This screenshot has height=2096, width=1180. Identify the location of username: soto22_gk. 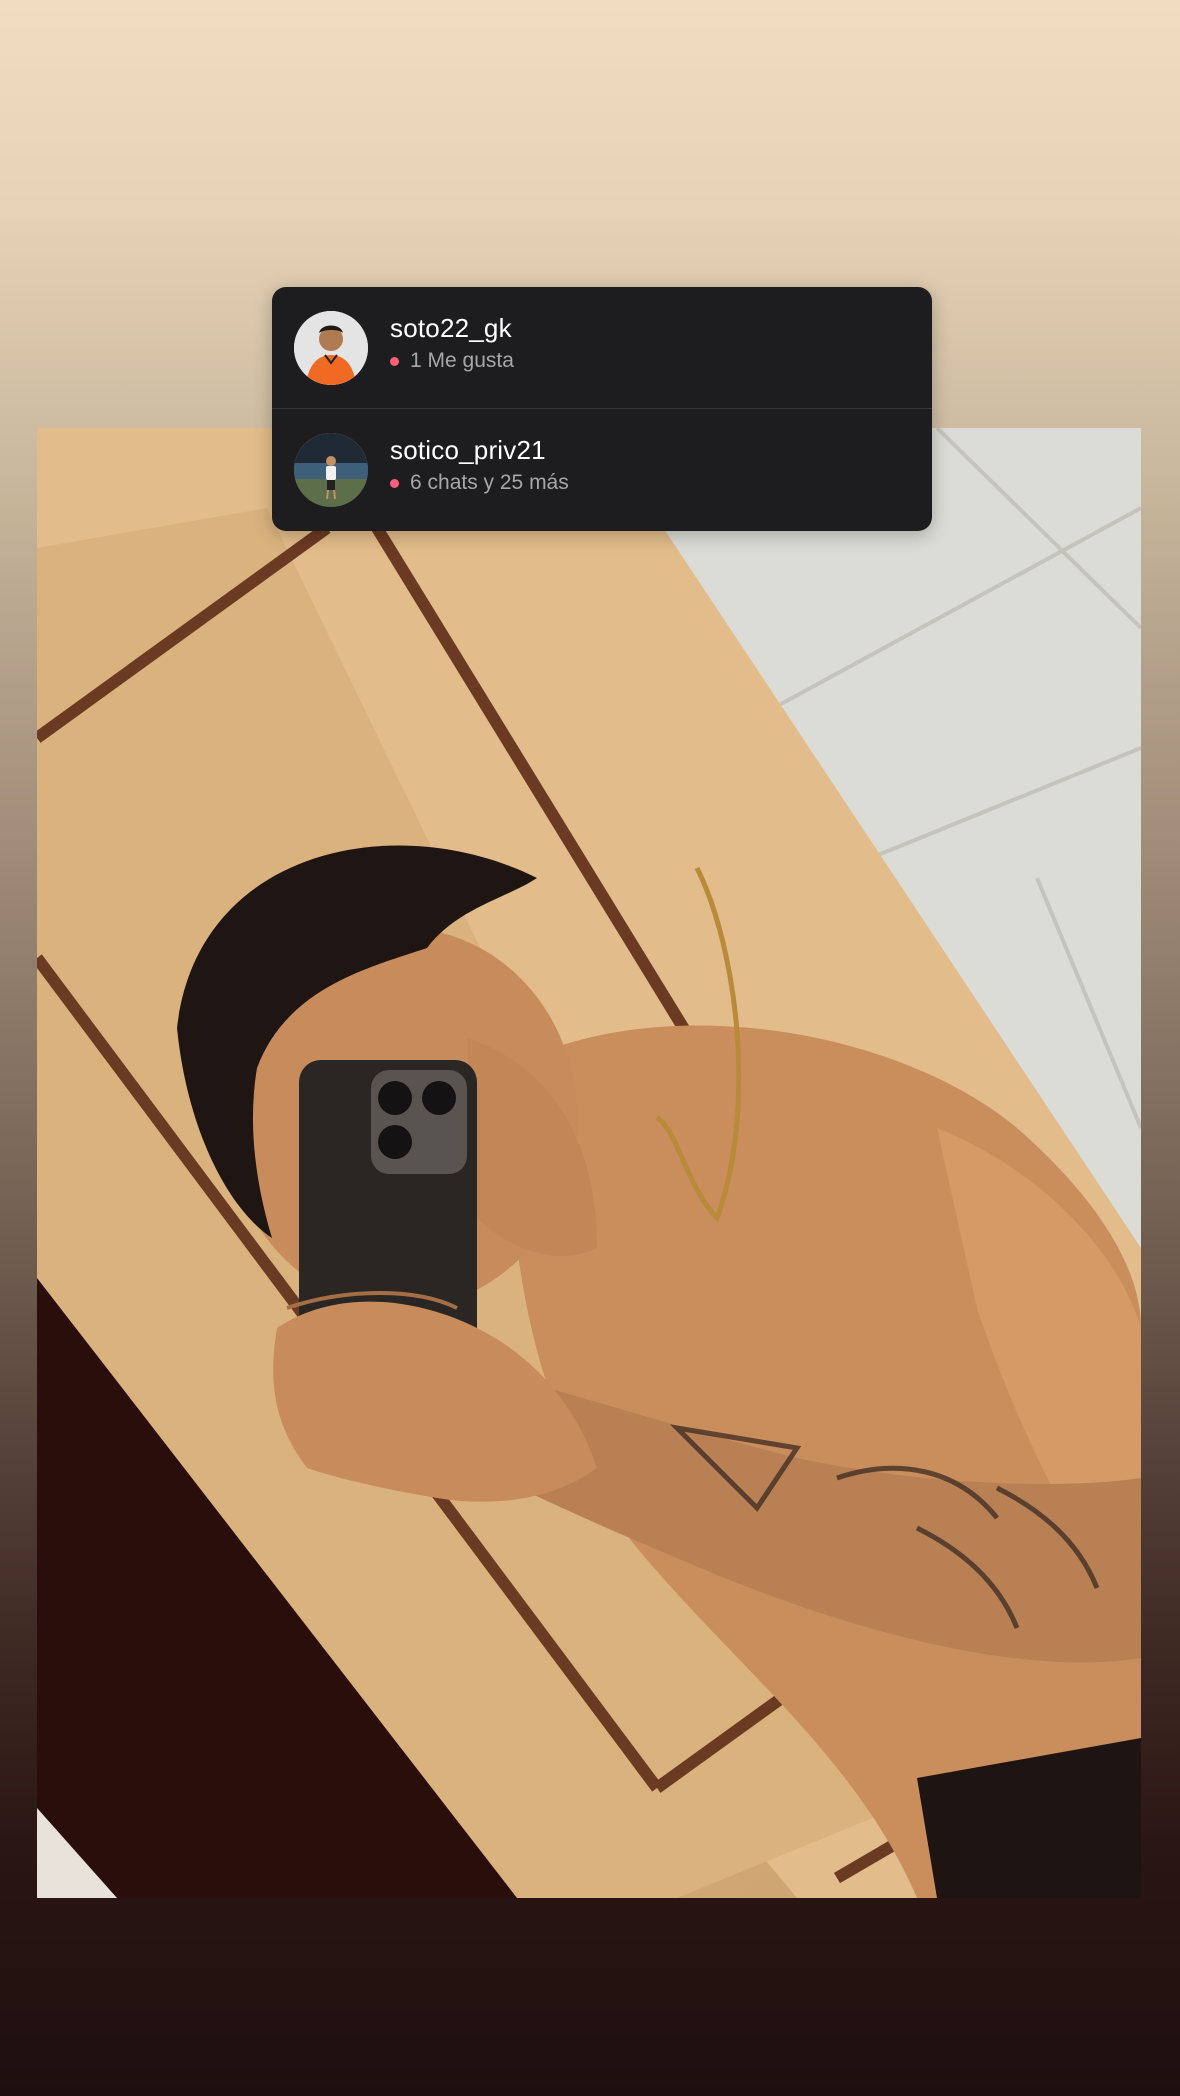
(452, 328).